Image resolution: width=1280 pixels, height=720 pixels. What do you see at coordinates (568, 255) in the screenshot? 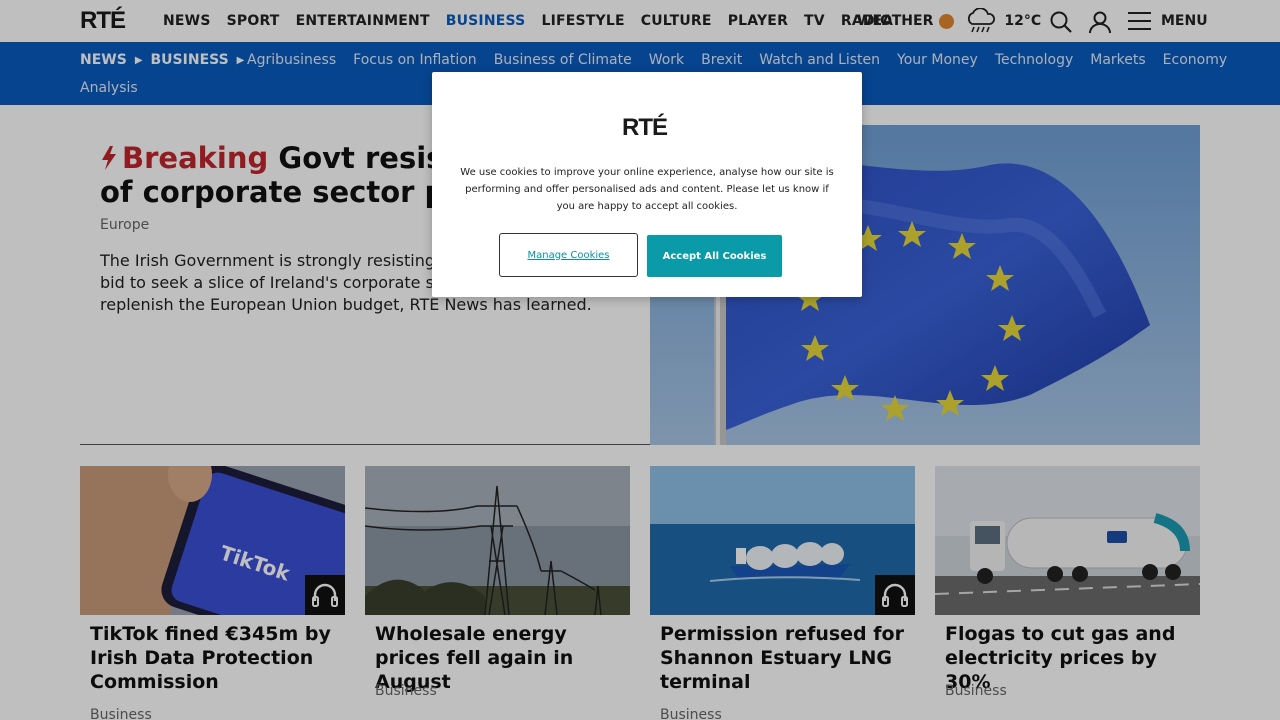
I see `manage-cookies-button: Manage Cookies` at bounding box center [568, 255].